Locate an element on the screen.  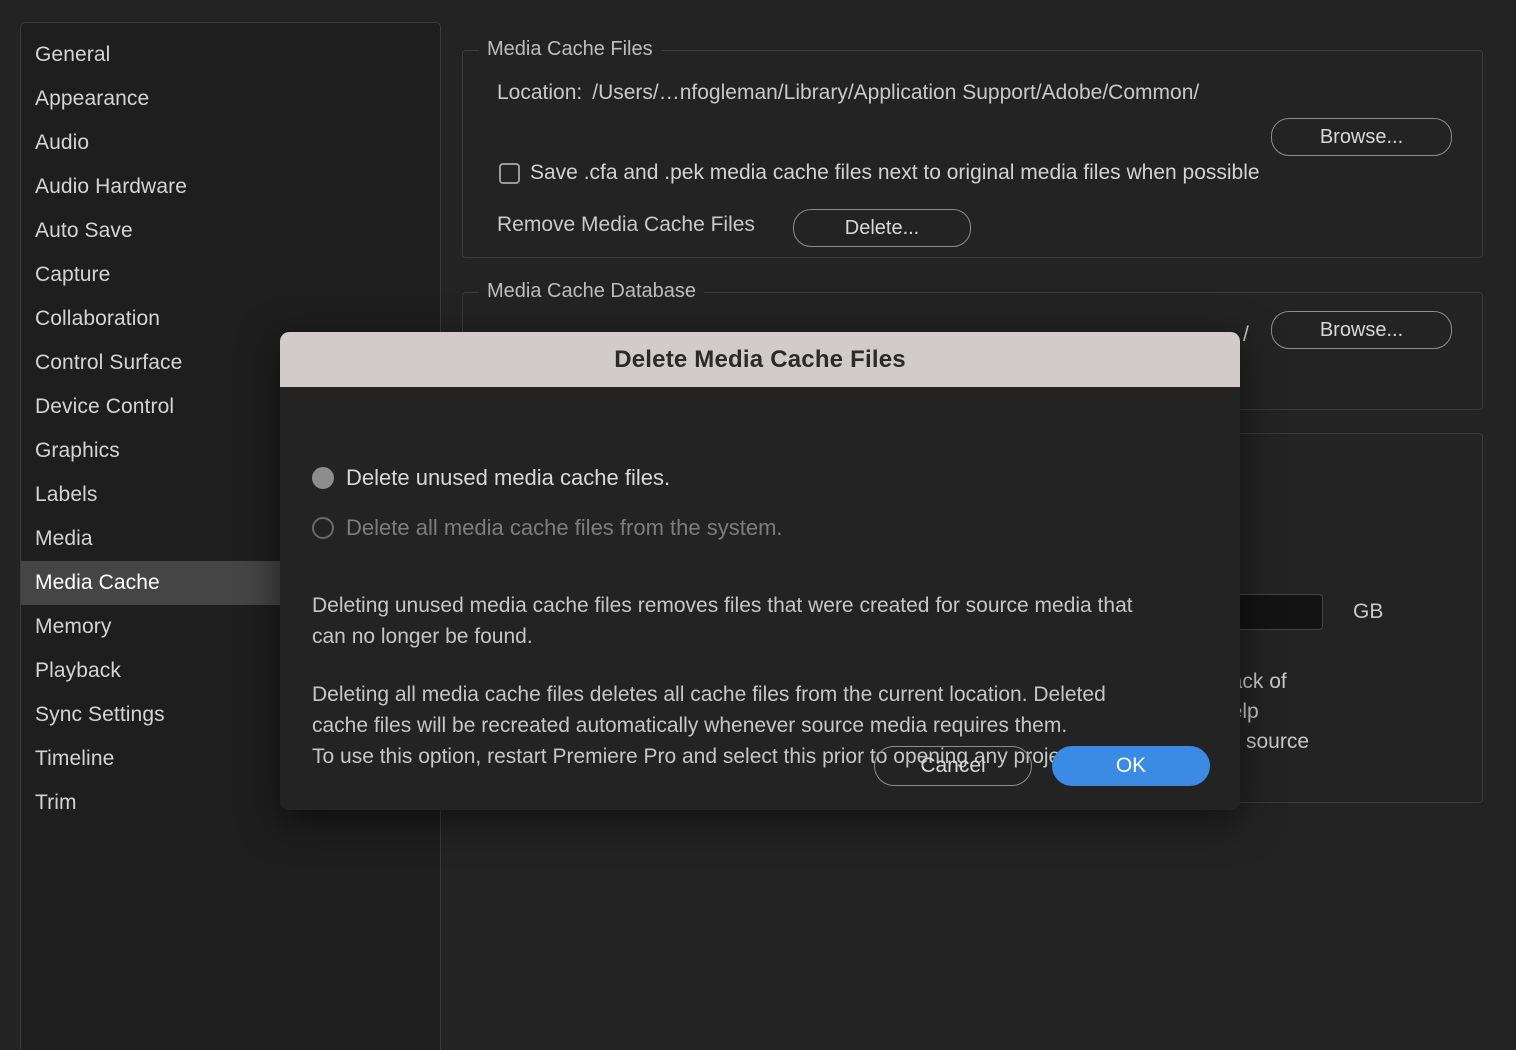
radio-button-delete-unused is located at coordinates (323, 478).